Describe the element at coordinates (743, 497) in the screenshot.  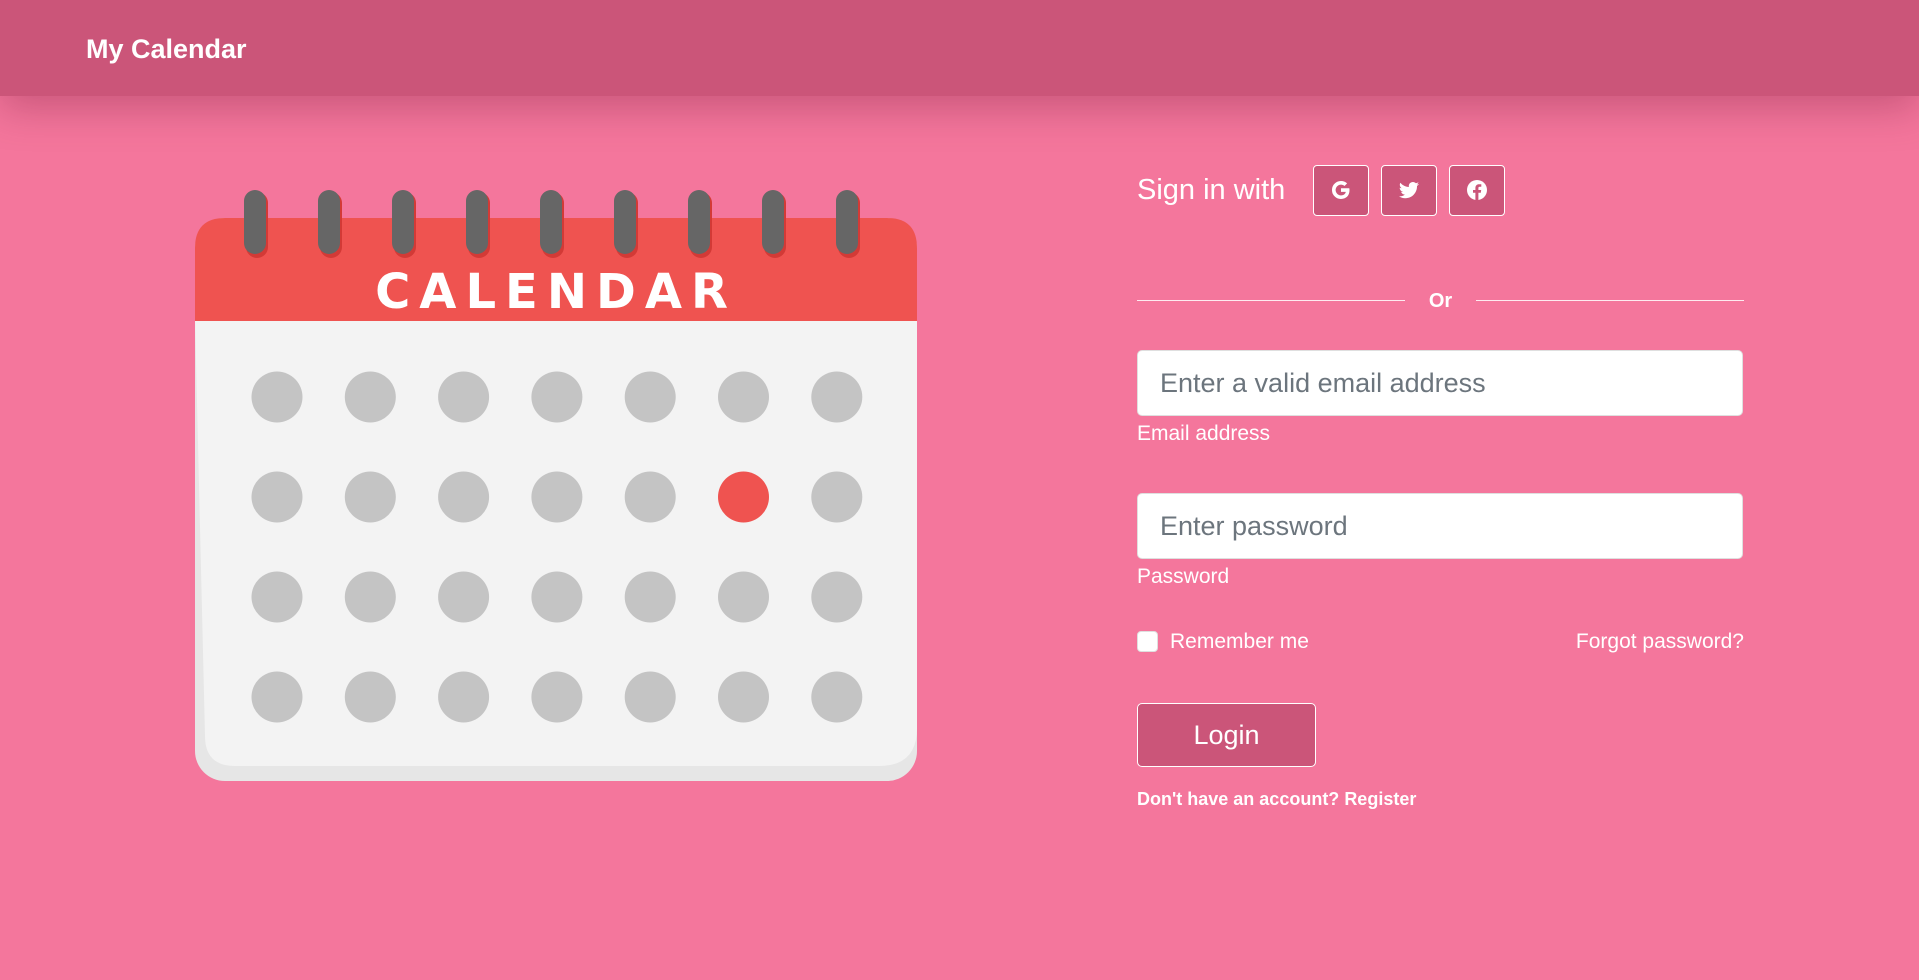
I see `highlighted-day-dot` at that location.